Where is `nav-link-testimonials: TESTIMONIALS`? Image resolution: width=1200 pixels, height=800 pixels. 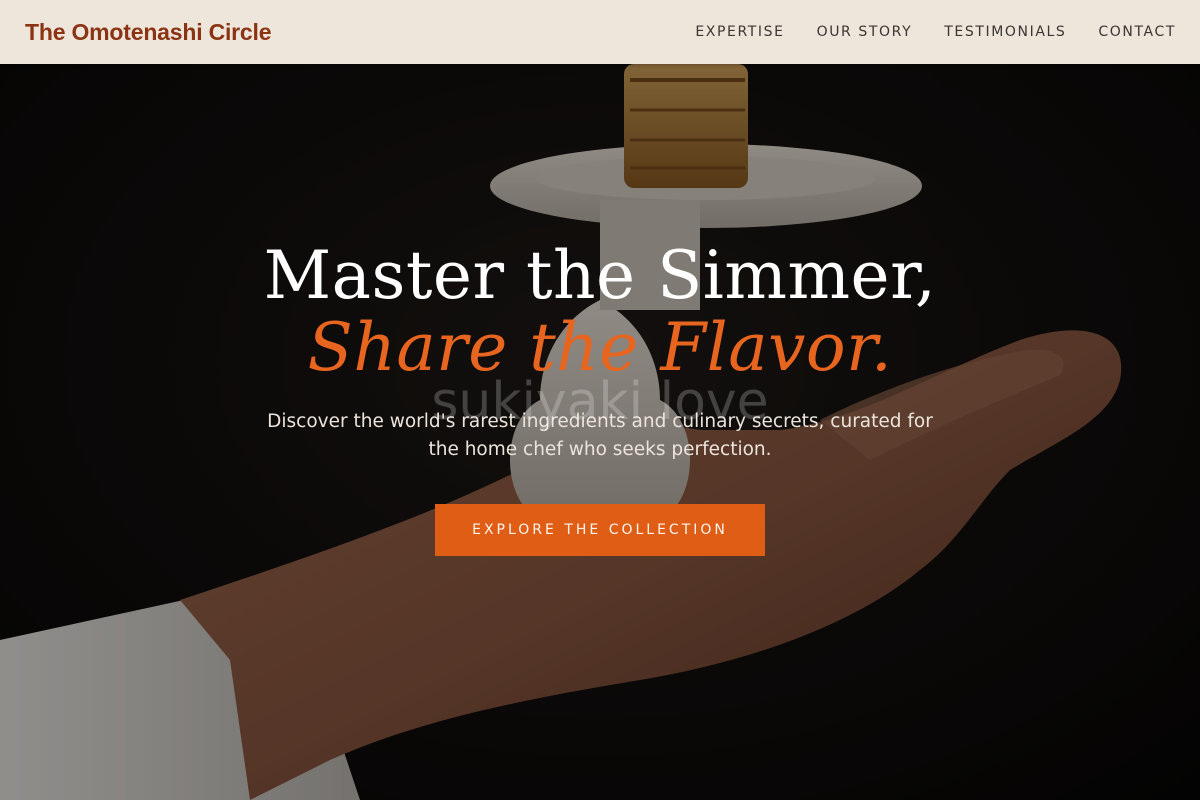
nav-link-testimonials: TESTIMONIALS is located at coordinates (1005, 32).